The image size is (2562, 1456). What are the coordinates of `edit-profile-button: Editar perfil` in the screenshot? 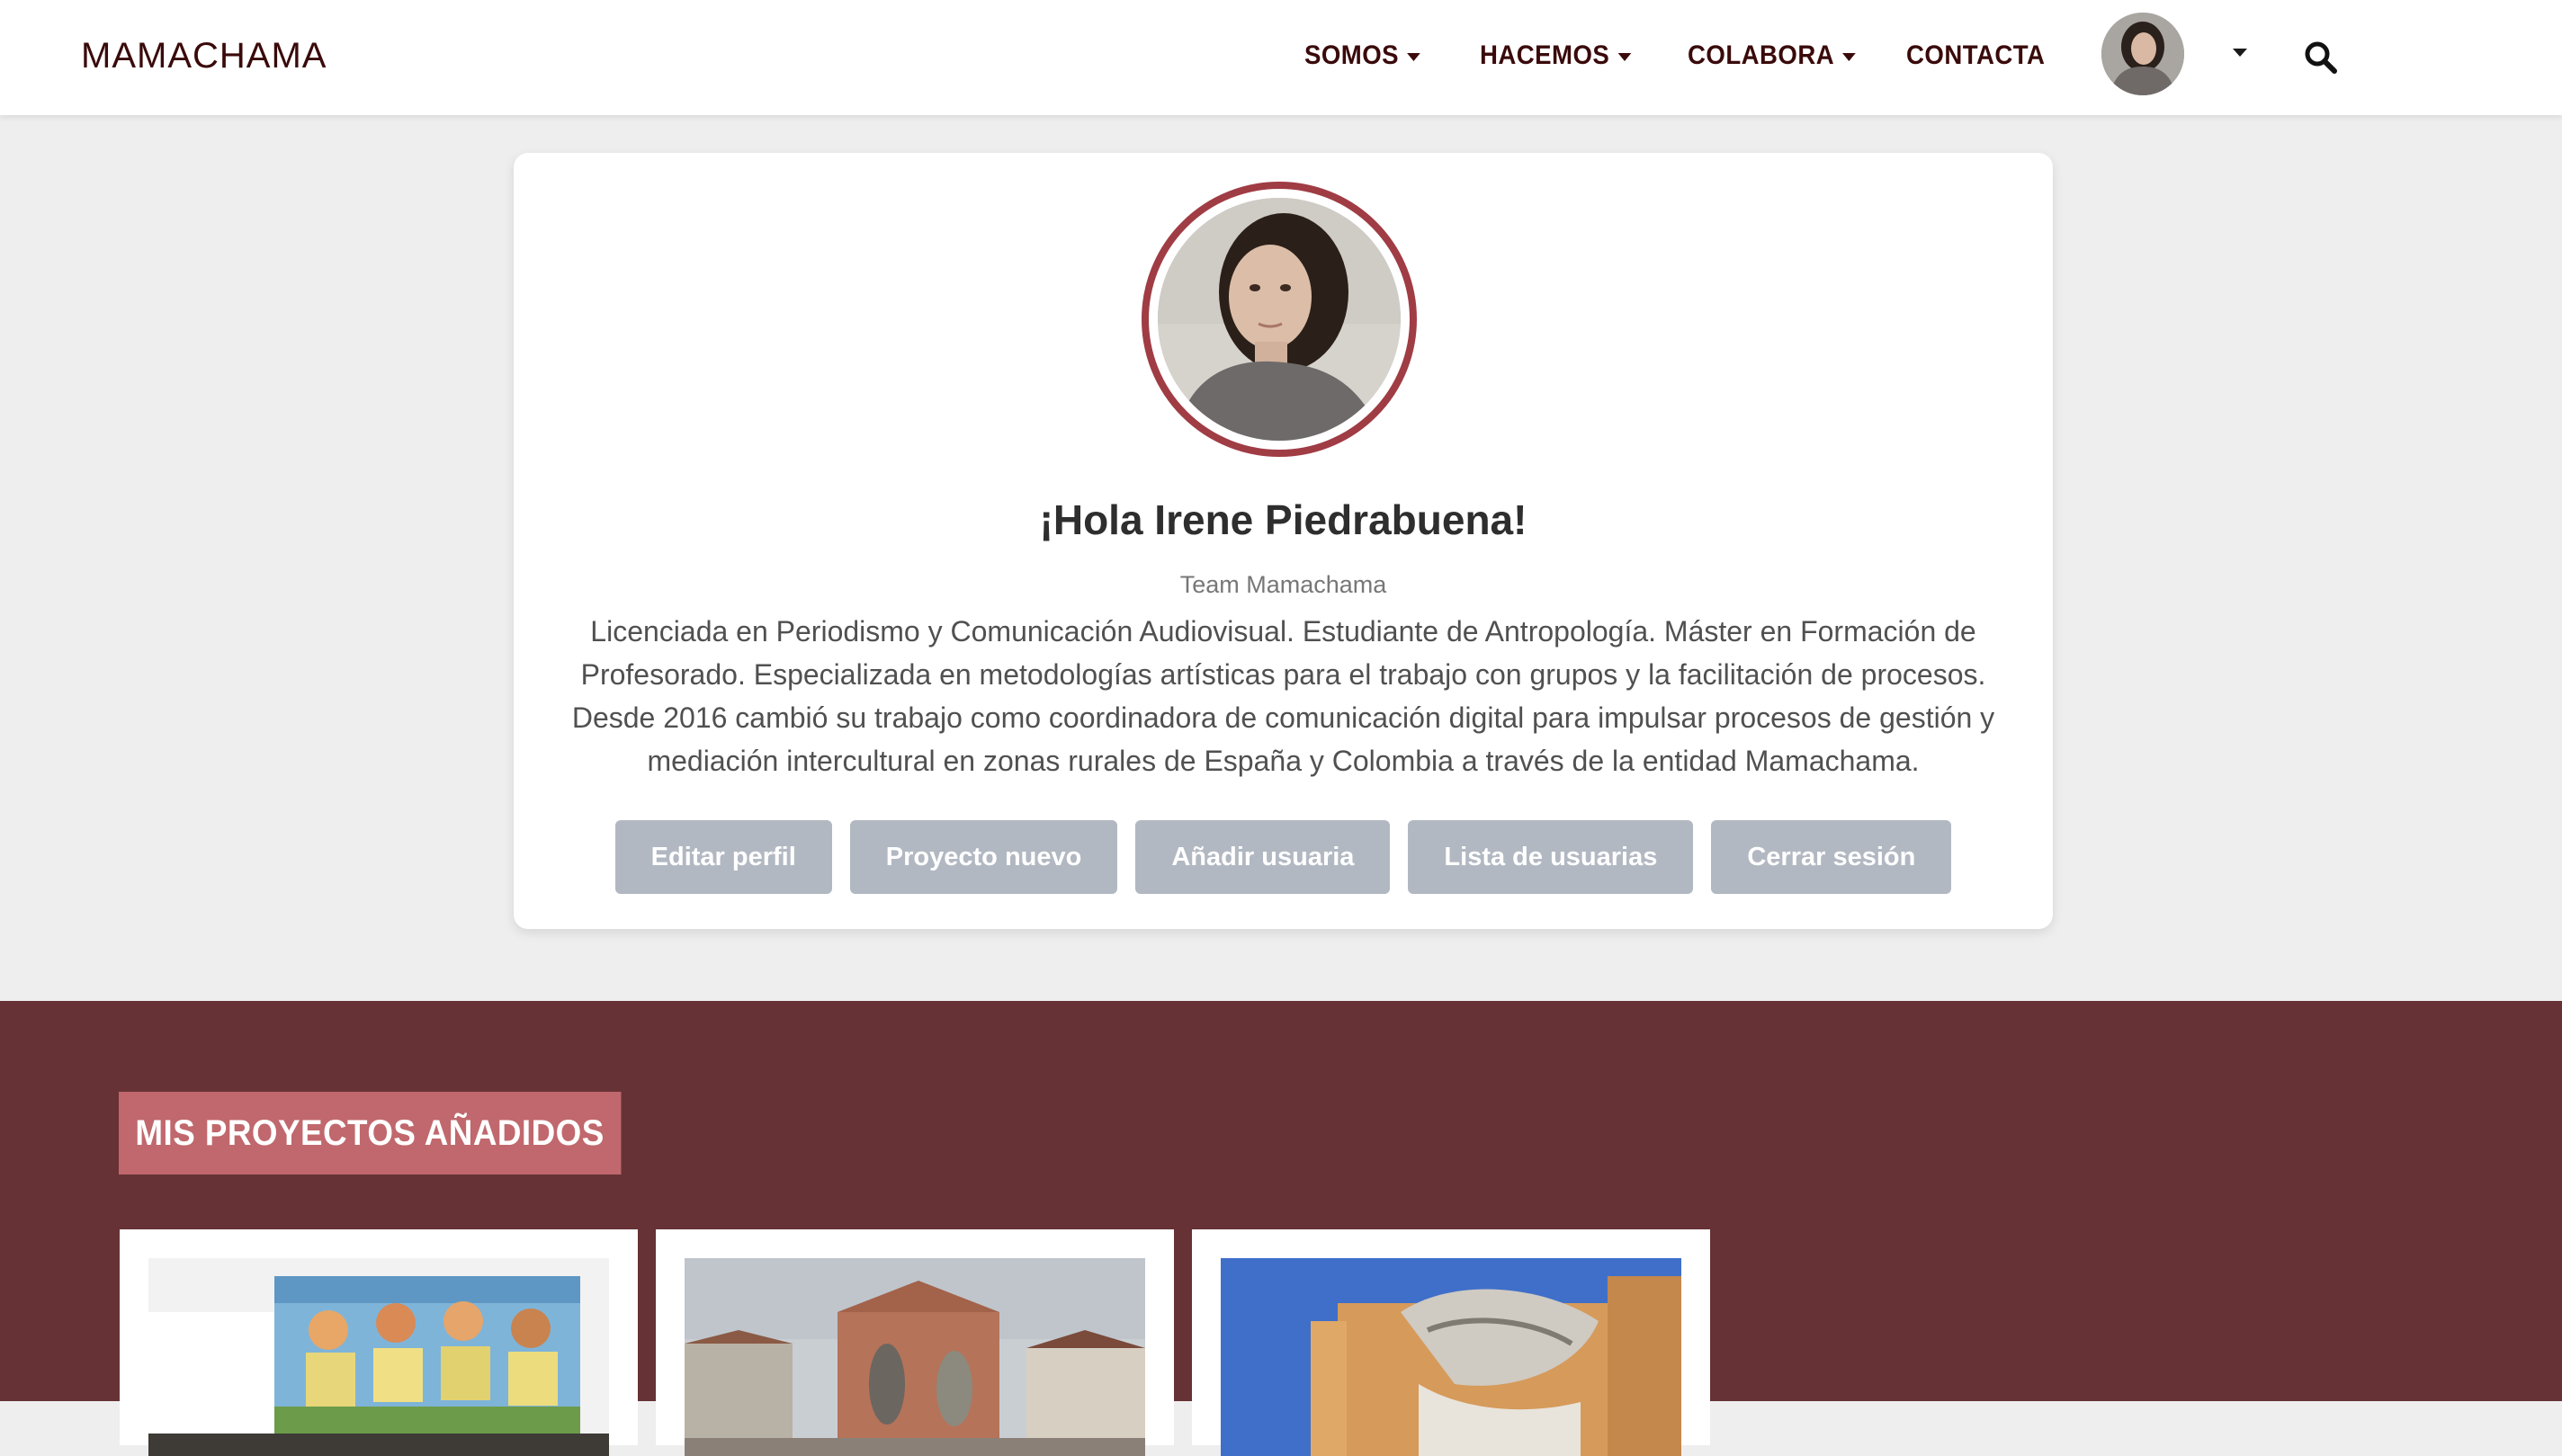 It's located at (723, 857).